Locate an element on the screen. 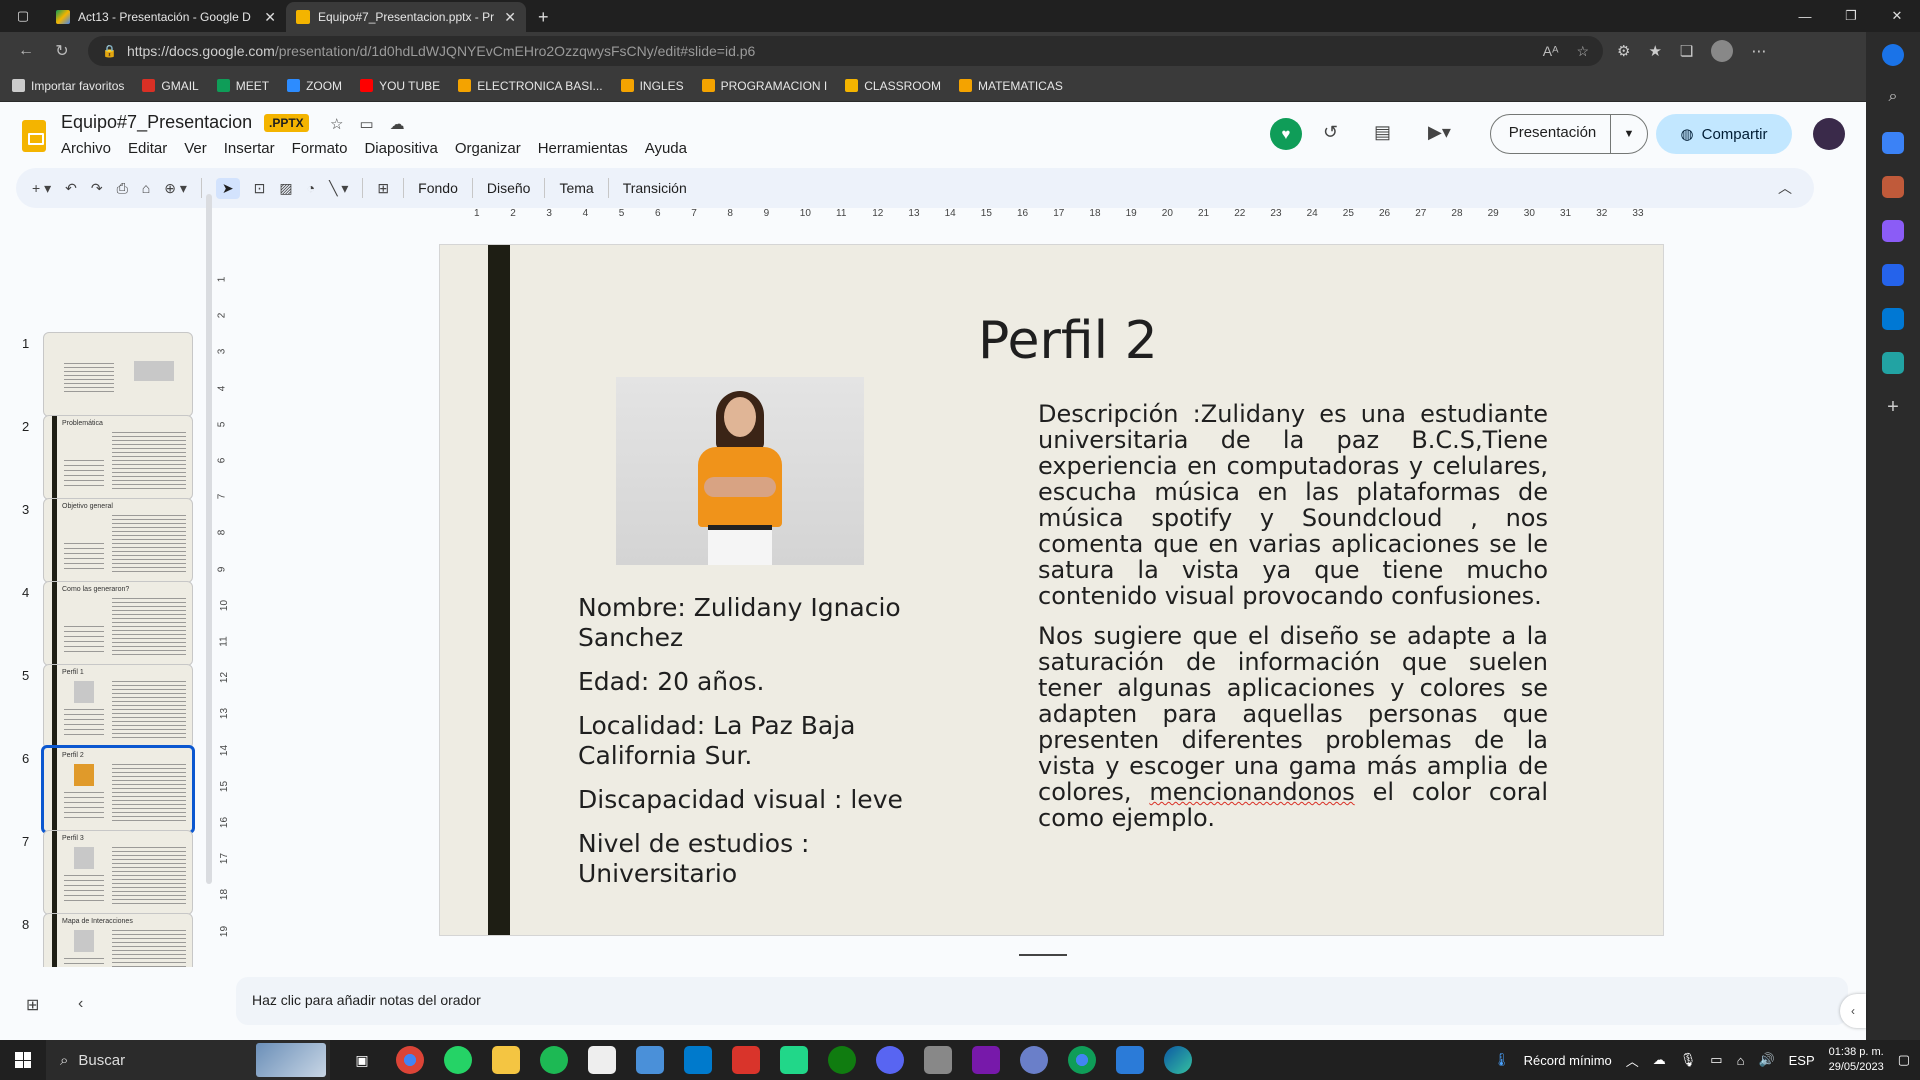  filmstrip-scrollbar is located at coordinates (209, 539).